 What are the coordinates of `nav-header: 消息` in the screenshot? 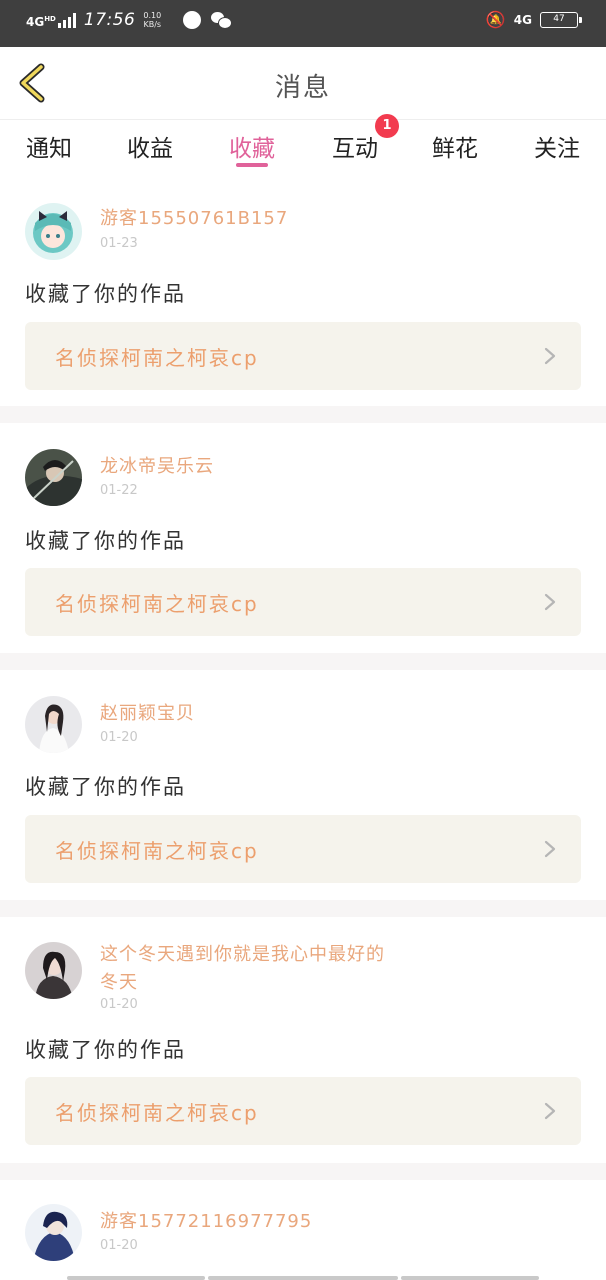 It's located at (303, 83).